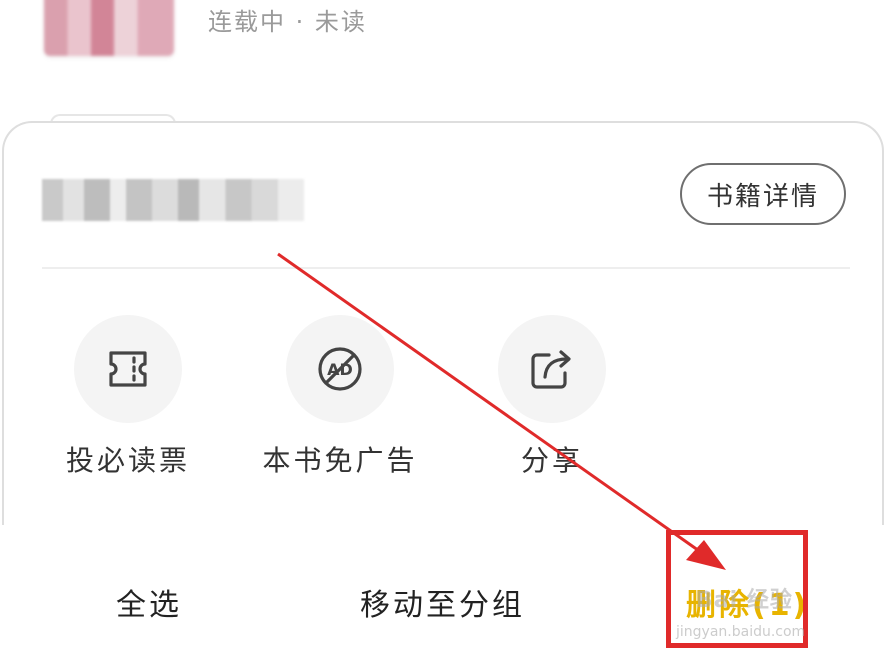 The width and height of the screenshot is (886, 665). I want to click on no-ad-icon: AD, so click(340, 369).